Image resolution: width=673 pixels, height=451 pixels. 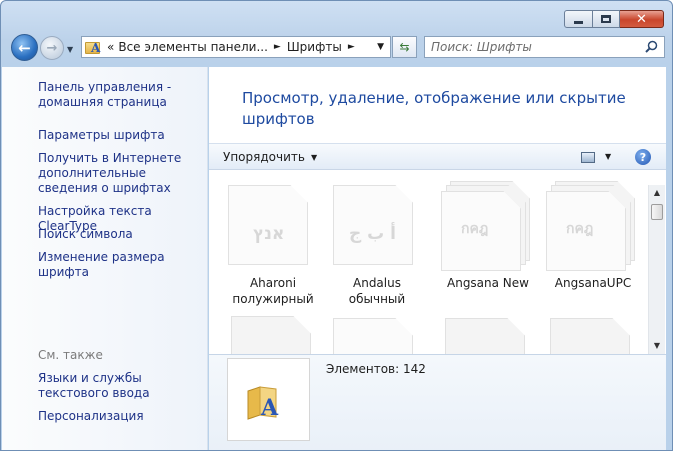 What do you see at coordinates (376, 369) in the screenshot?
I see `item-count: Элементов: 142` at bounding box center [376, 369].